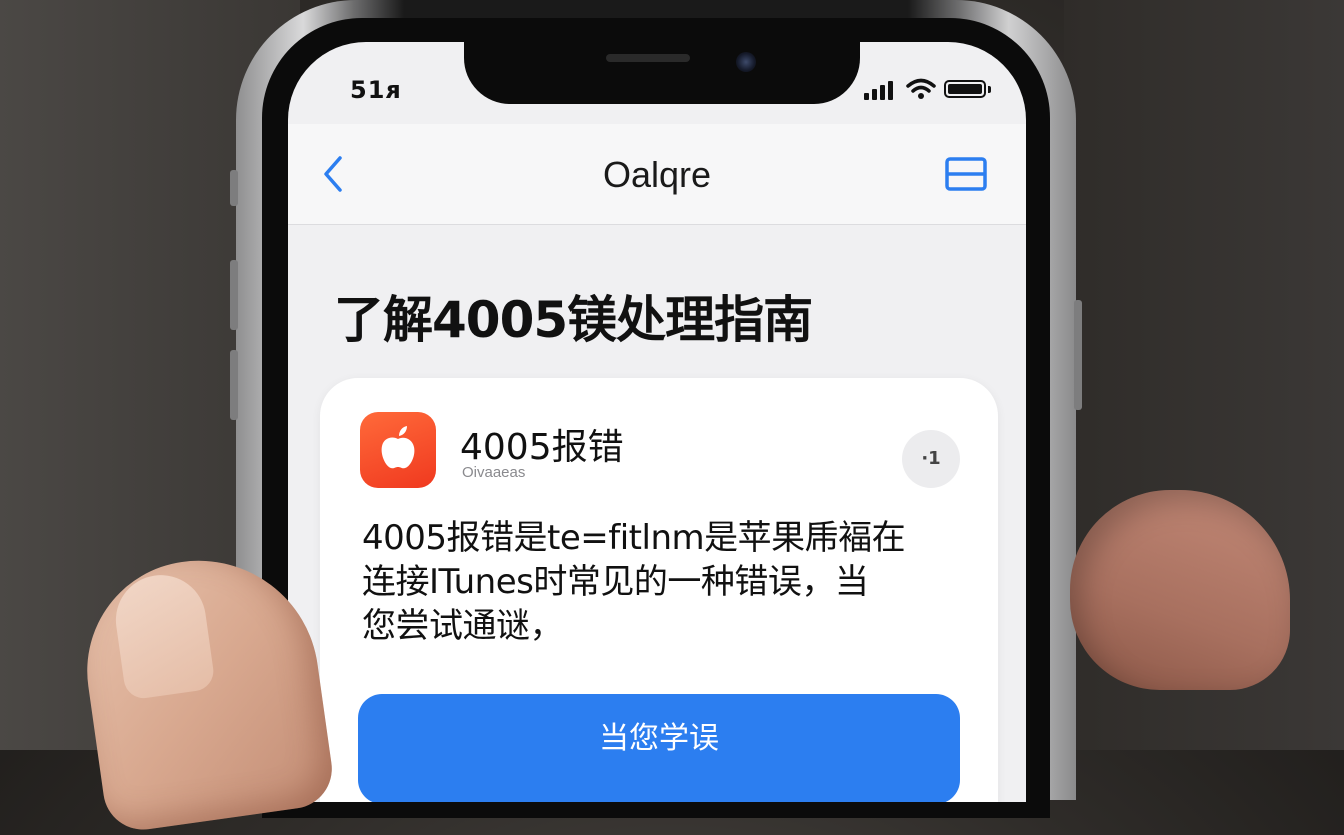  What do you see at coordinates (648, 58) in the screenshot?
I see `earpiece-speaker` at bounding box center [648, 58].